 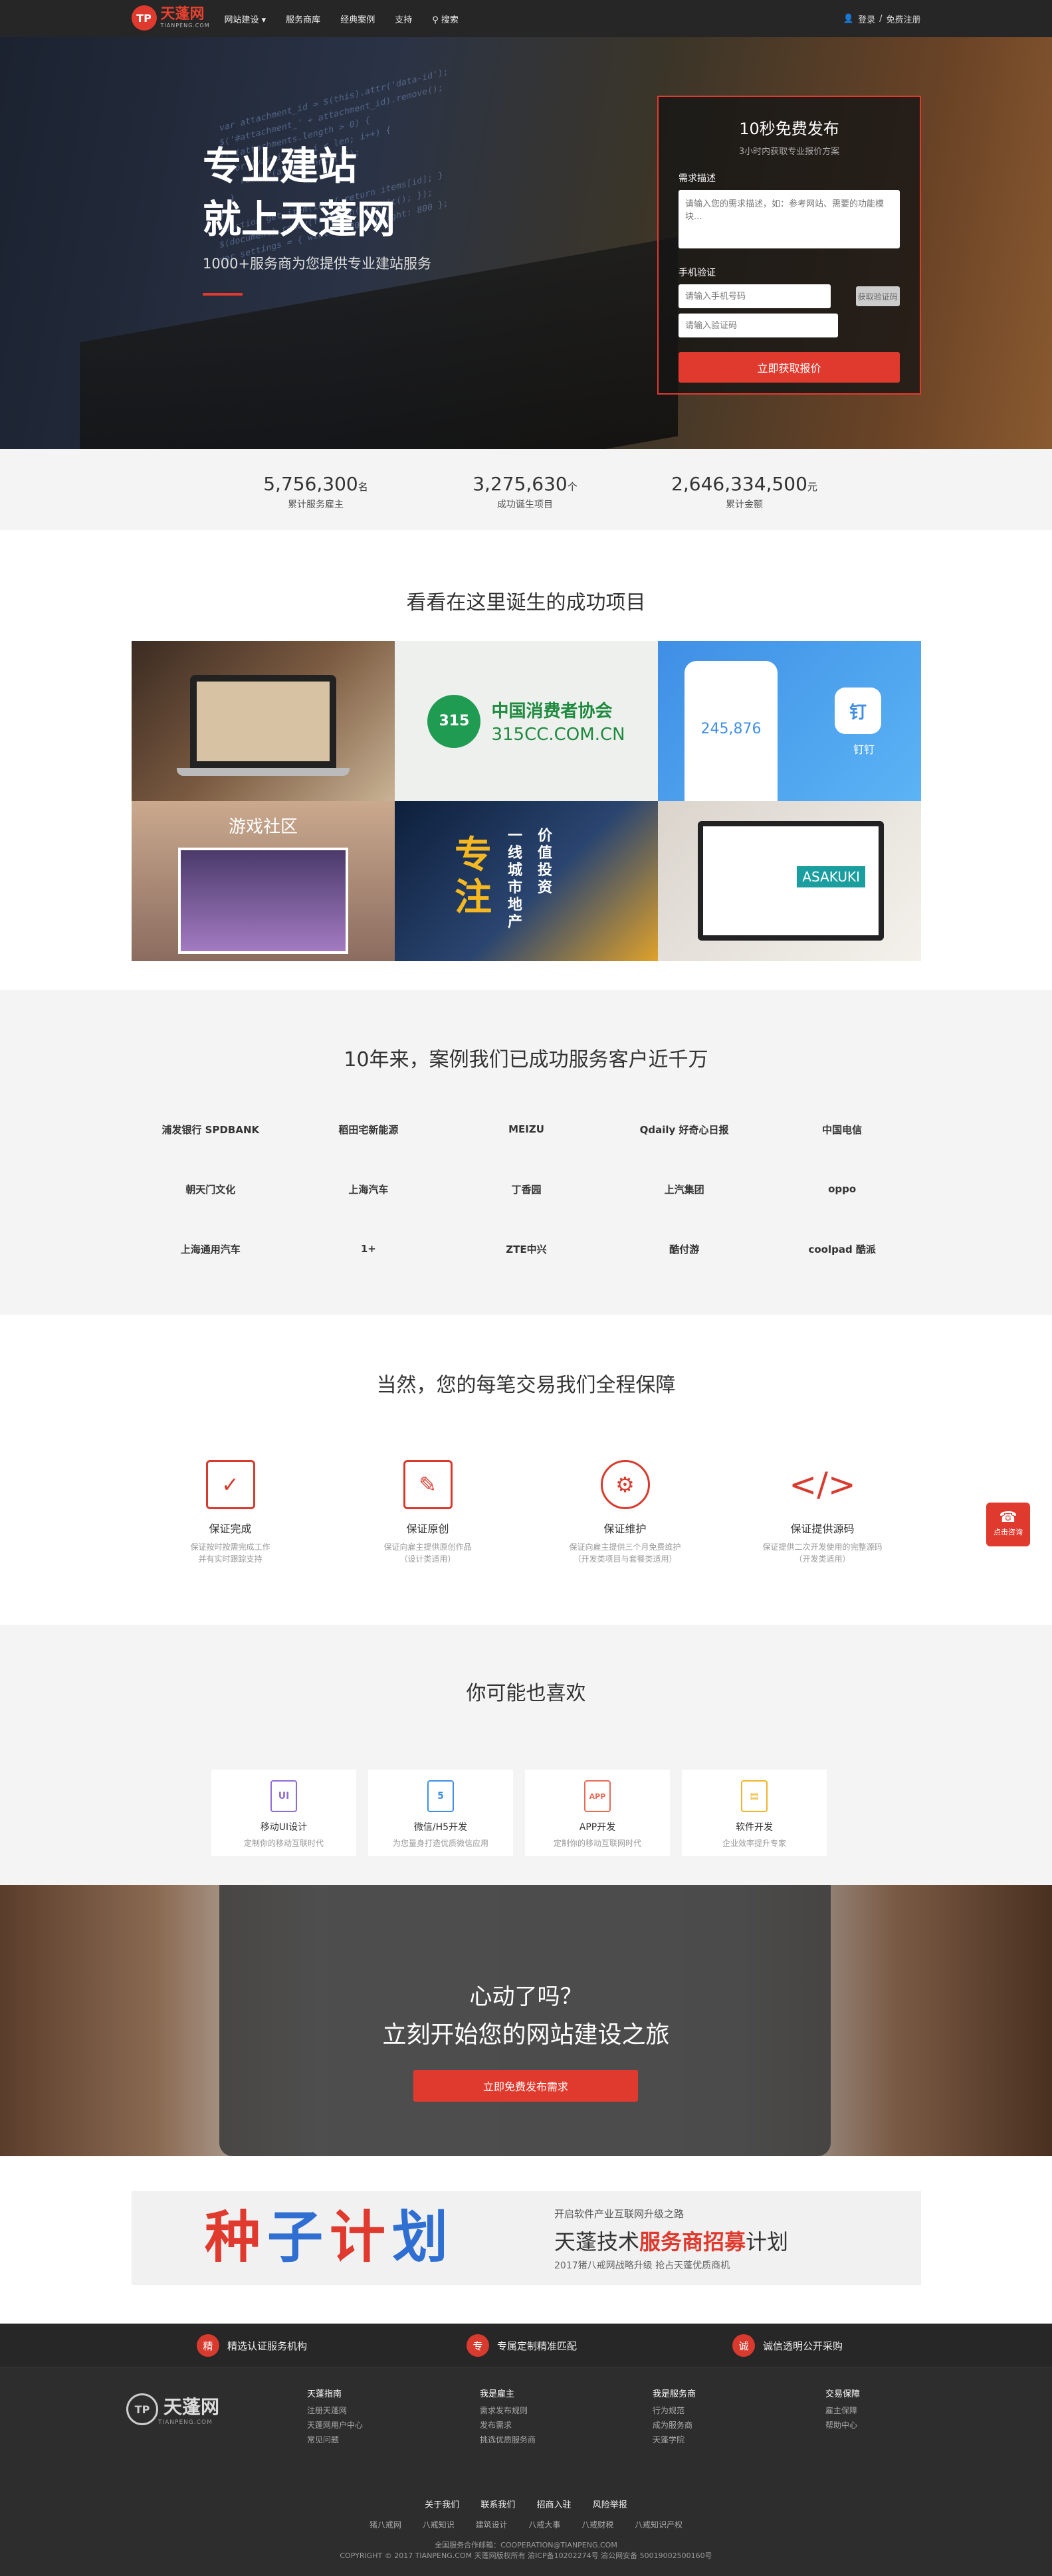 What do you see at coordinates (515, 879) in the screenshot?
I see `city-estate-text: 一线城市地产` at bounding box center [515, 879].